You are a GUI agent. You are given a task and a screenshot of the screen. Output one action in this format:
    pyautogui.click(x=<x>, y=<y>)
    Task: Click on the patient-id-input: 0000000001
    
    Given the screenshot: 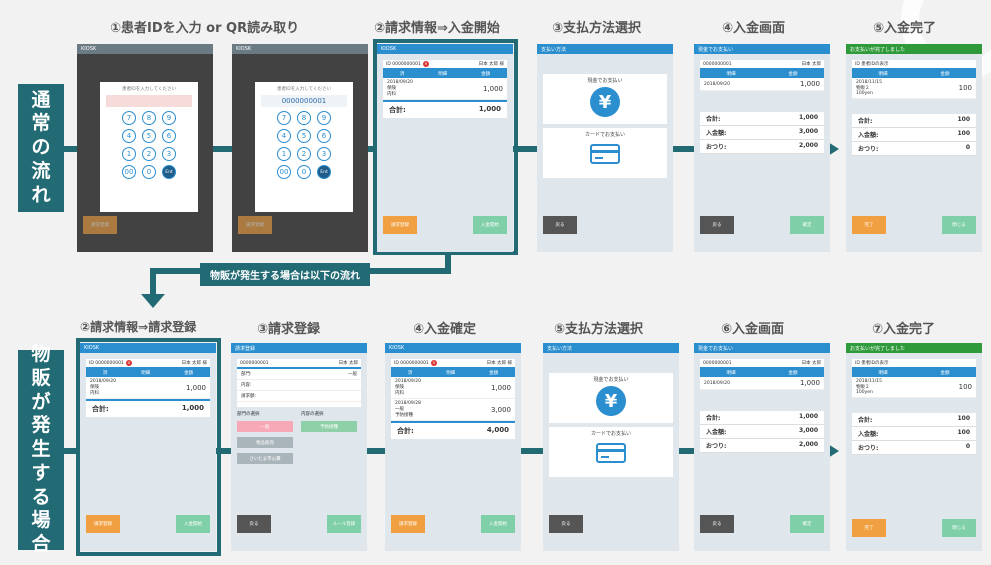 What is the action you would take?
    pyautogui.click(x=304, y=101)
    